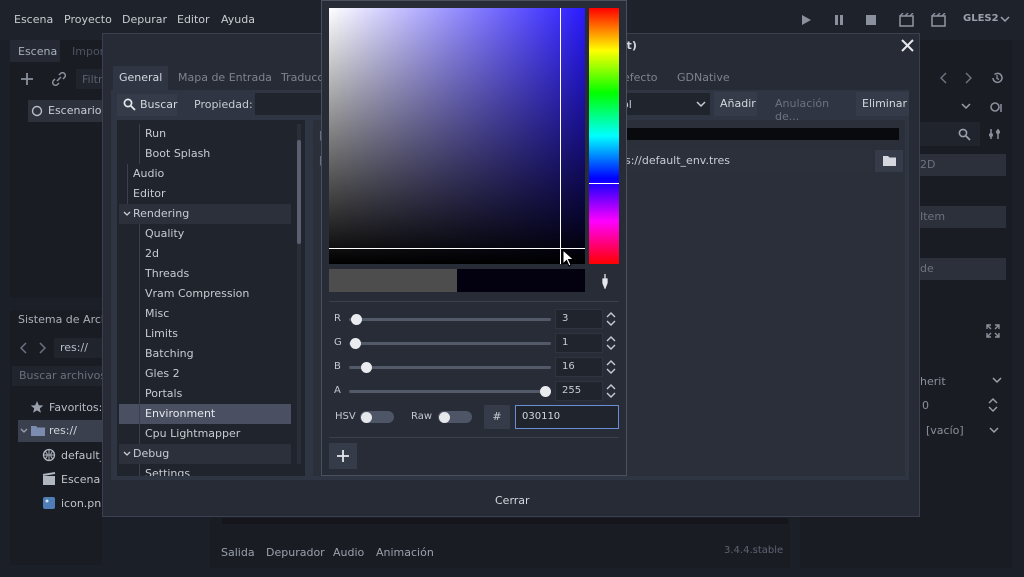 This screenshot has height=577, width=1024. What do you see at coordinates (299, 294) in the screenshot?
I see `tree-scrollbar-track` at bounding box center [299, 294].